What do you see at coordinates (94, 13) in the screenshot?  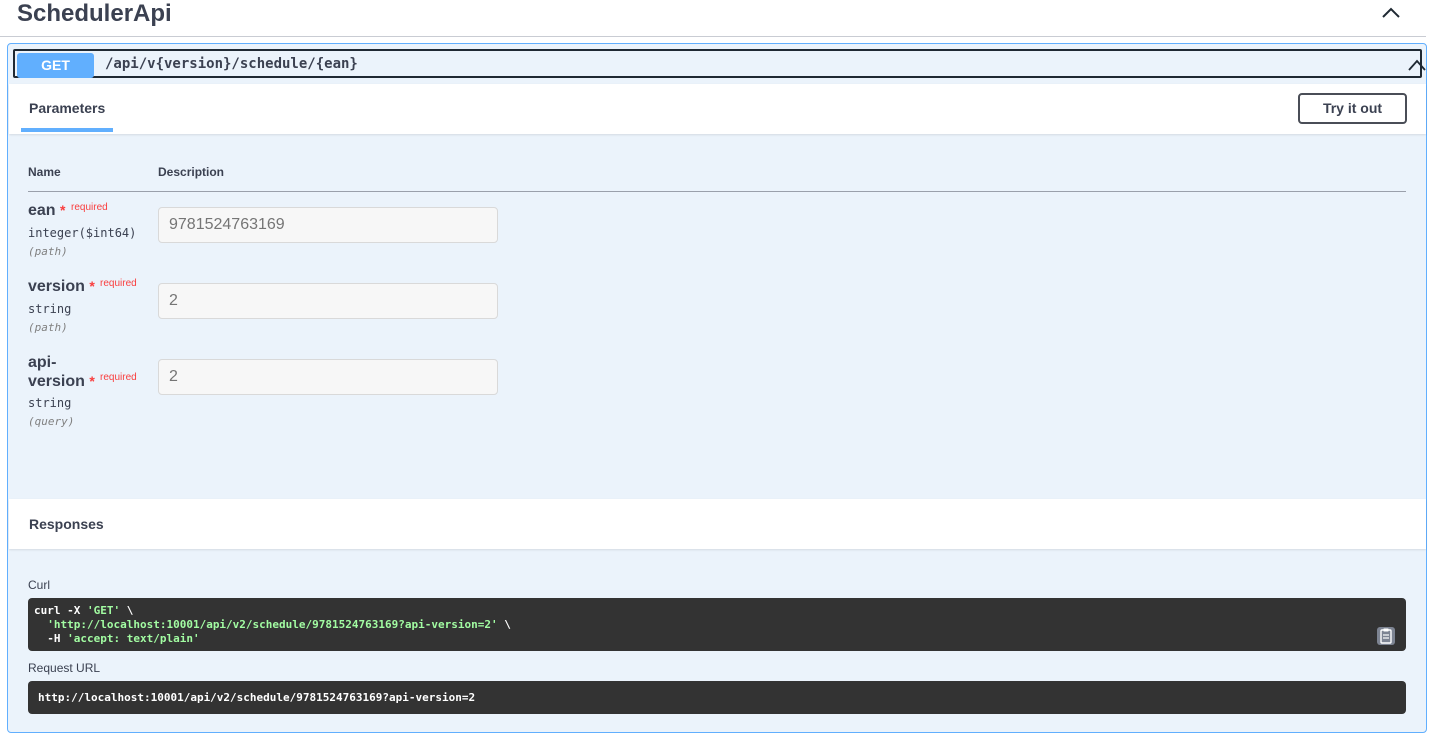 I see `tag-title: SchedulerApi` at bounding box center [94, 13].